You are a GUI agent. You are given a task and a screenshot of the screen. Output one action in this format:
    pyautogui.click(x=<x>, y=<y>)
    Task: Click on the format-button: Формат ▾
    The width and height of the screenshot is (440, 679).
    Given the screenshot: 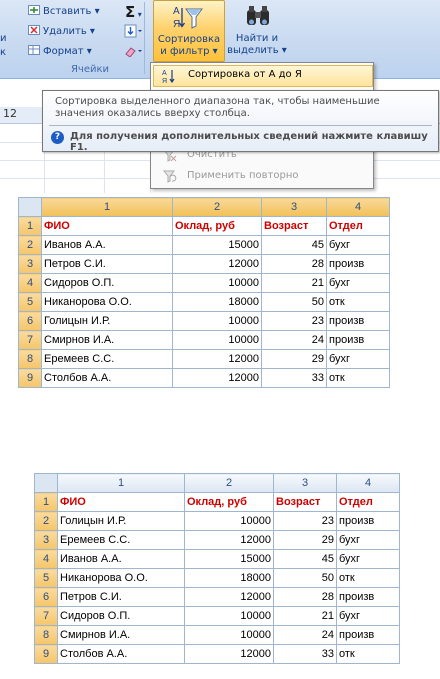 What is the action you would take?
    pyautogui.click(x=60, y=51)
    